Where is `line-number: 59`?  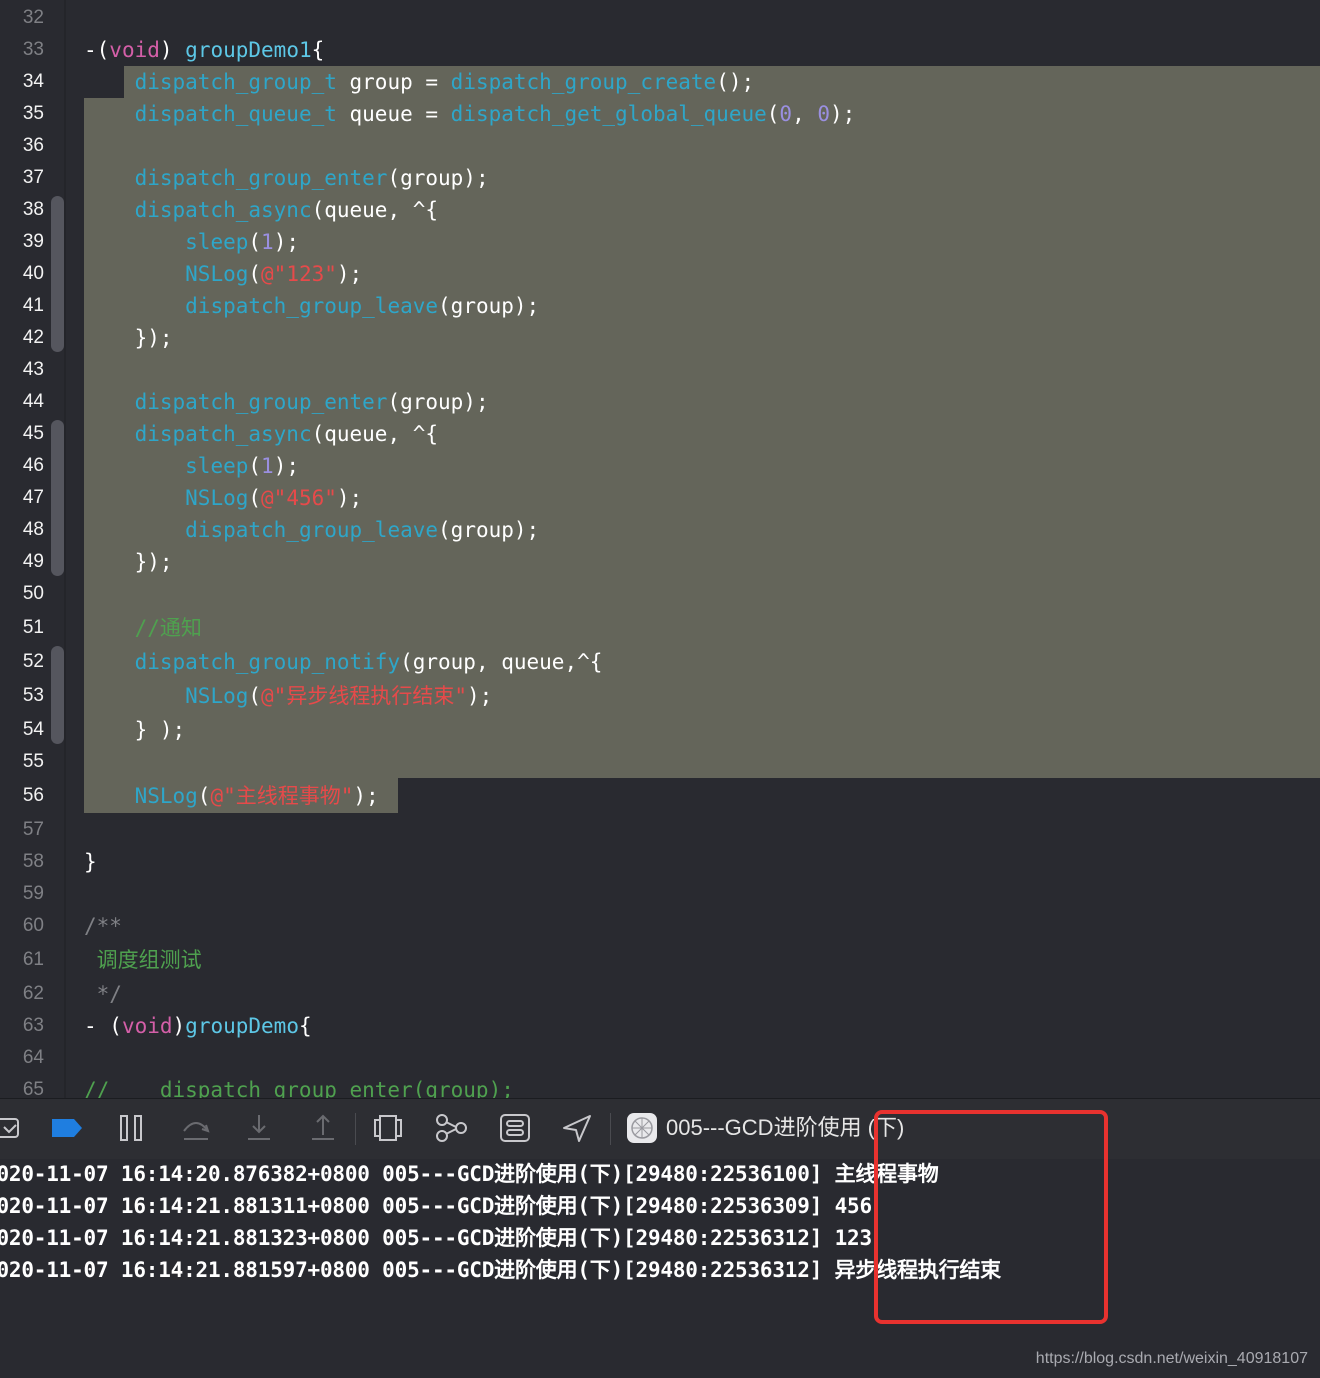
line-number: 59 is located at coordinates (33, 893).